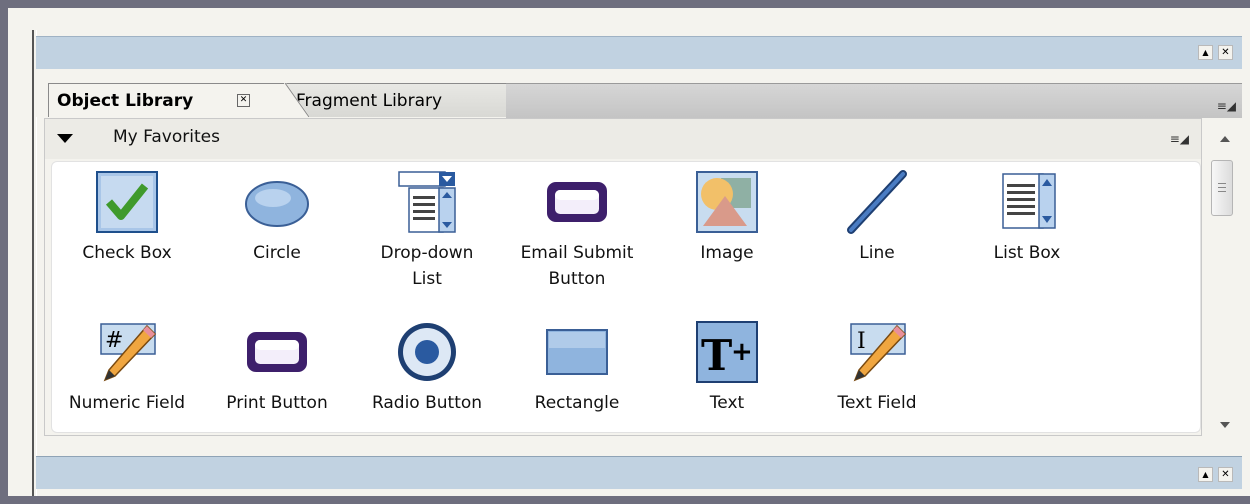  Describe the element at coordinates (623, 139) in the screenshot. I see `section-header-my-favorites: My Favorites ≡◢` at that location.